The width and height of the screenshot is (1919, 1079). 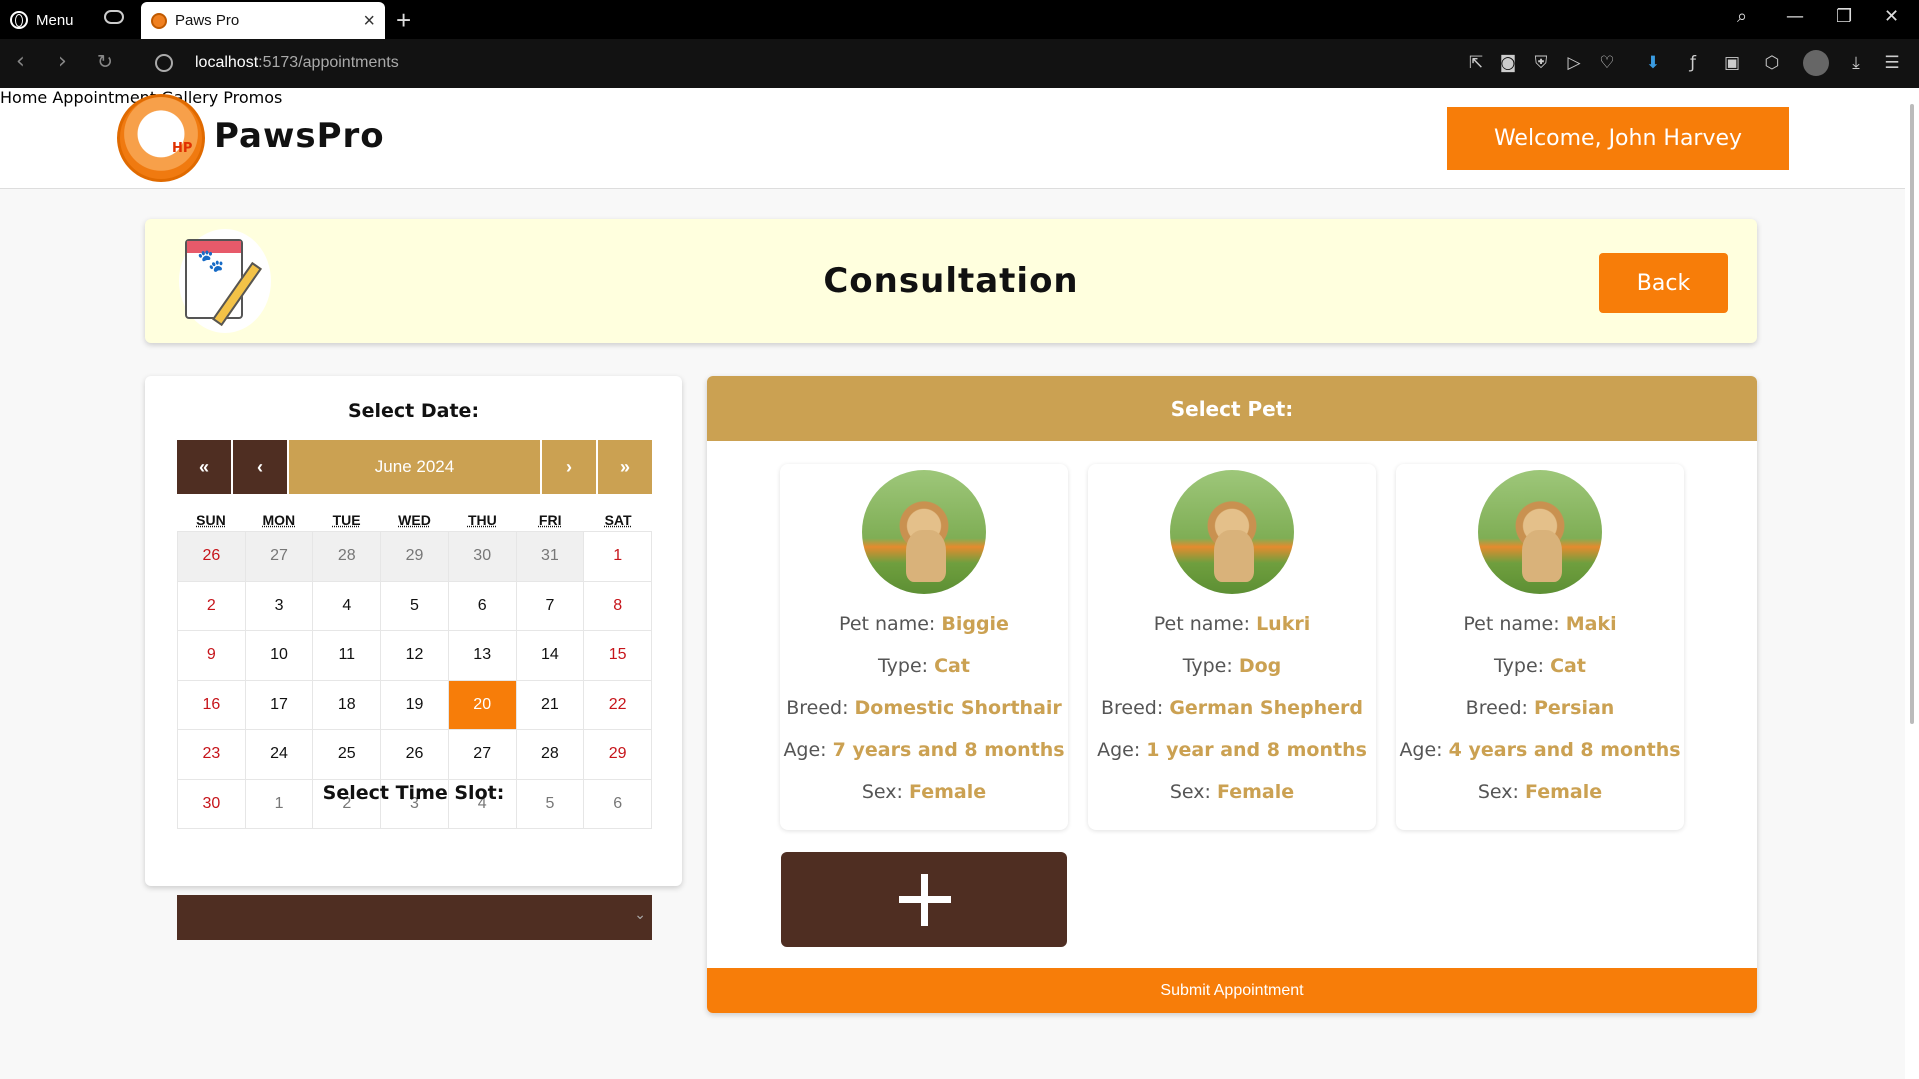 What do you see at coordinates (1618, 138) in the screenshot?
I see `welcome-user-button: Welcome, John Harvey` at bounding box center [1618, 138].